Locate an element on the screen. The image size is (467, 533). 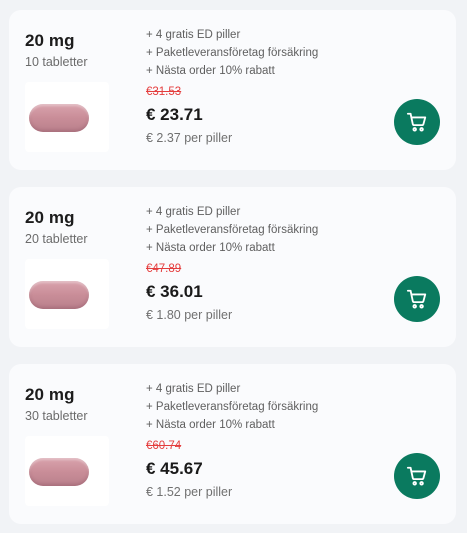
old-price: €60.74 is located at coordinates (164, 446).